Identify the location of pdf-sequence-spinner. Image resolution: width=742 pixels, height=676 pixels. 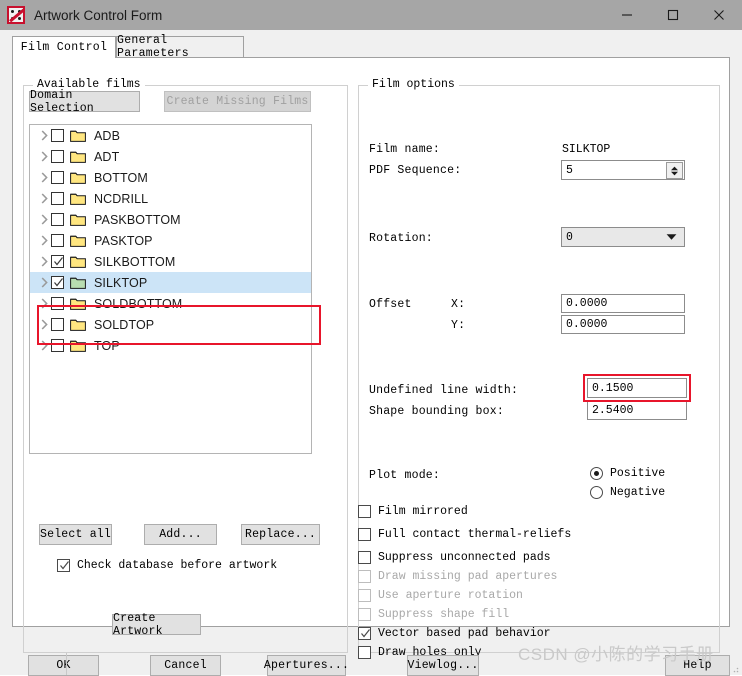
(674, 170).